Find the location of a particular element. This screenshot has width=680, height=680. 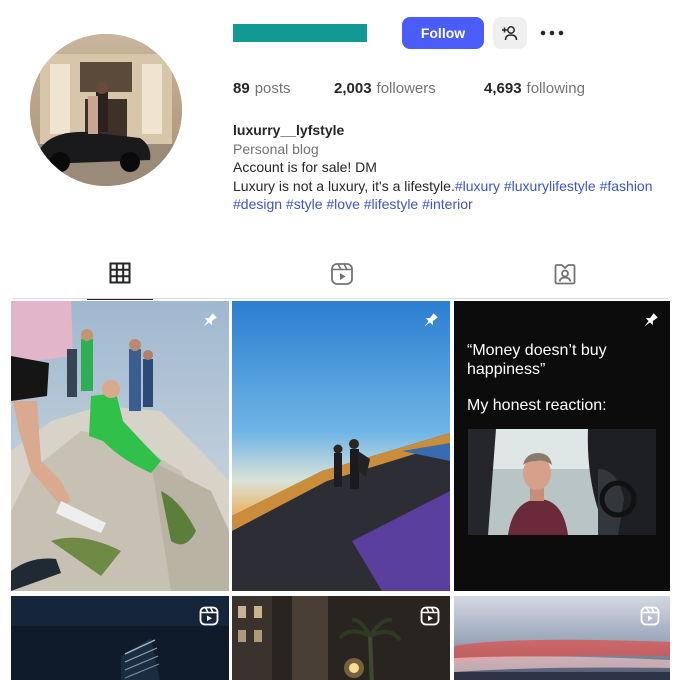

avatar-photo is located at coordinates (106, 110).